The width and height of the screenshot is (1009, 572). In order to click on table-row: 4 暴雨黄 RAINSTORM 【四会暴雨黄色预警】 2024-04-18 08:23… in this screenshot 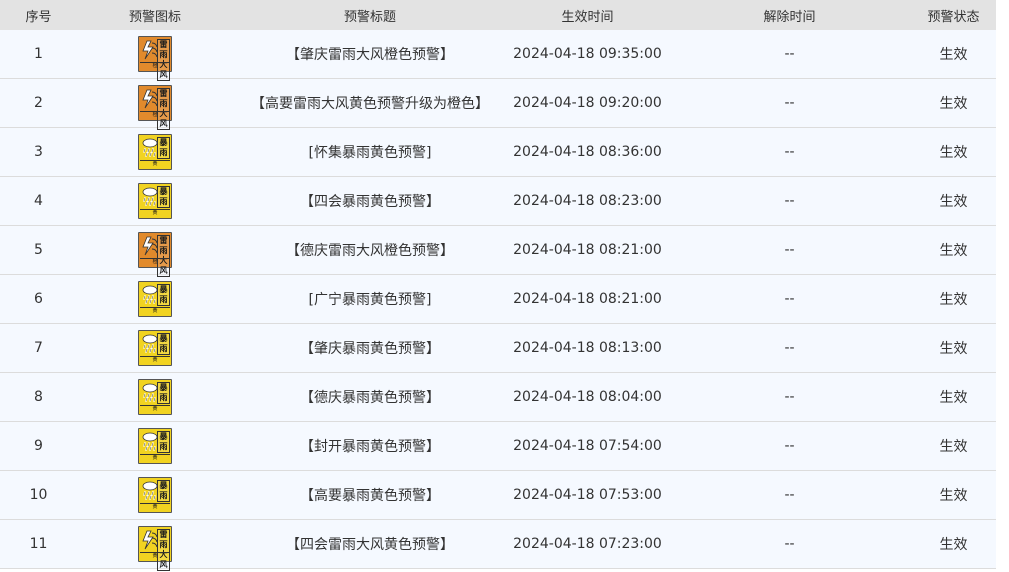, I will do `click(498, 201)`.